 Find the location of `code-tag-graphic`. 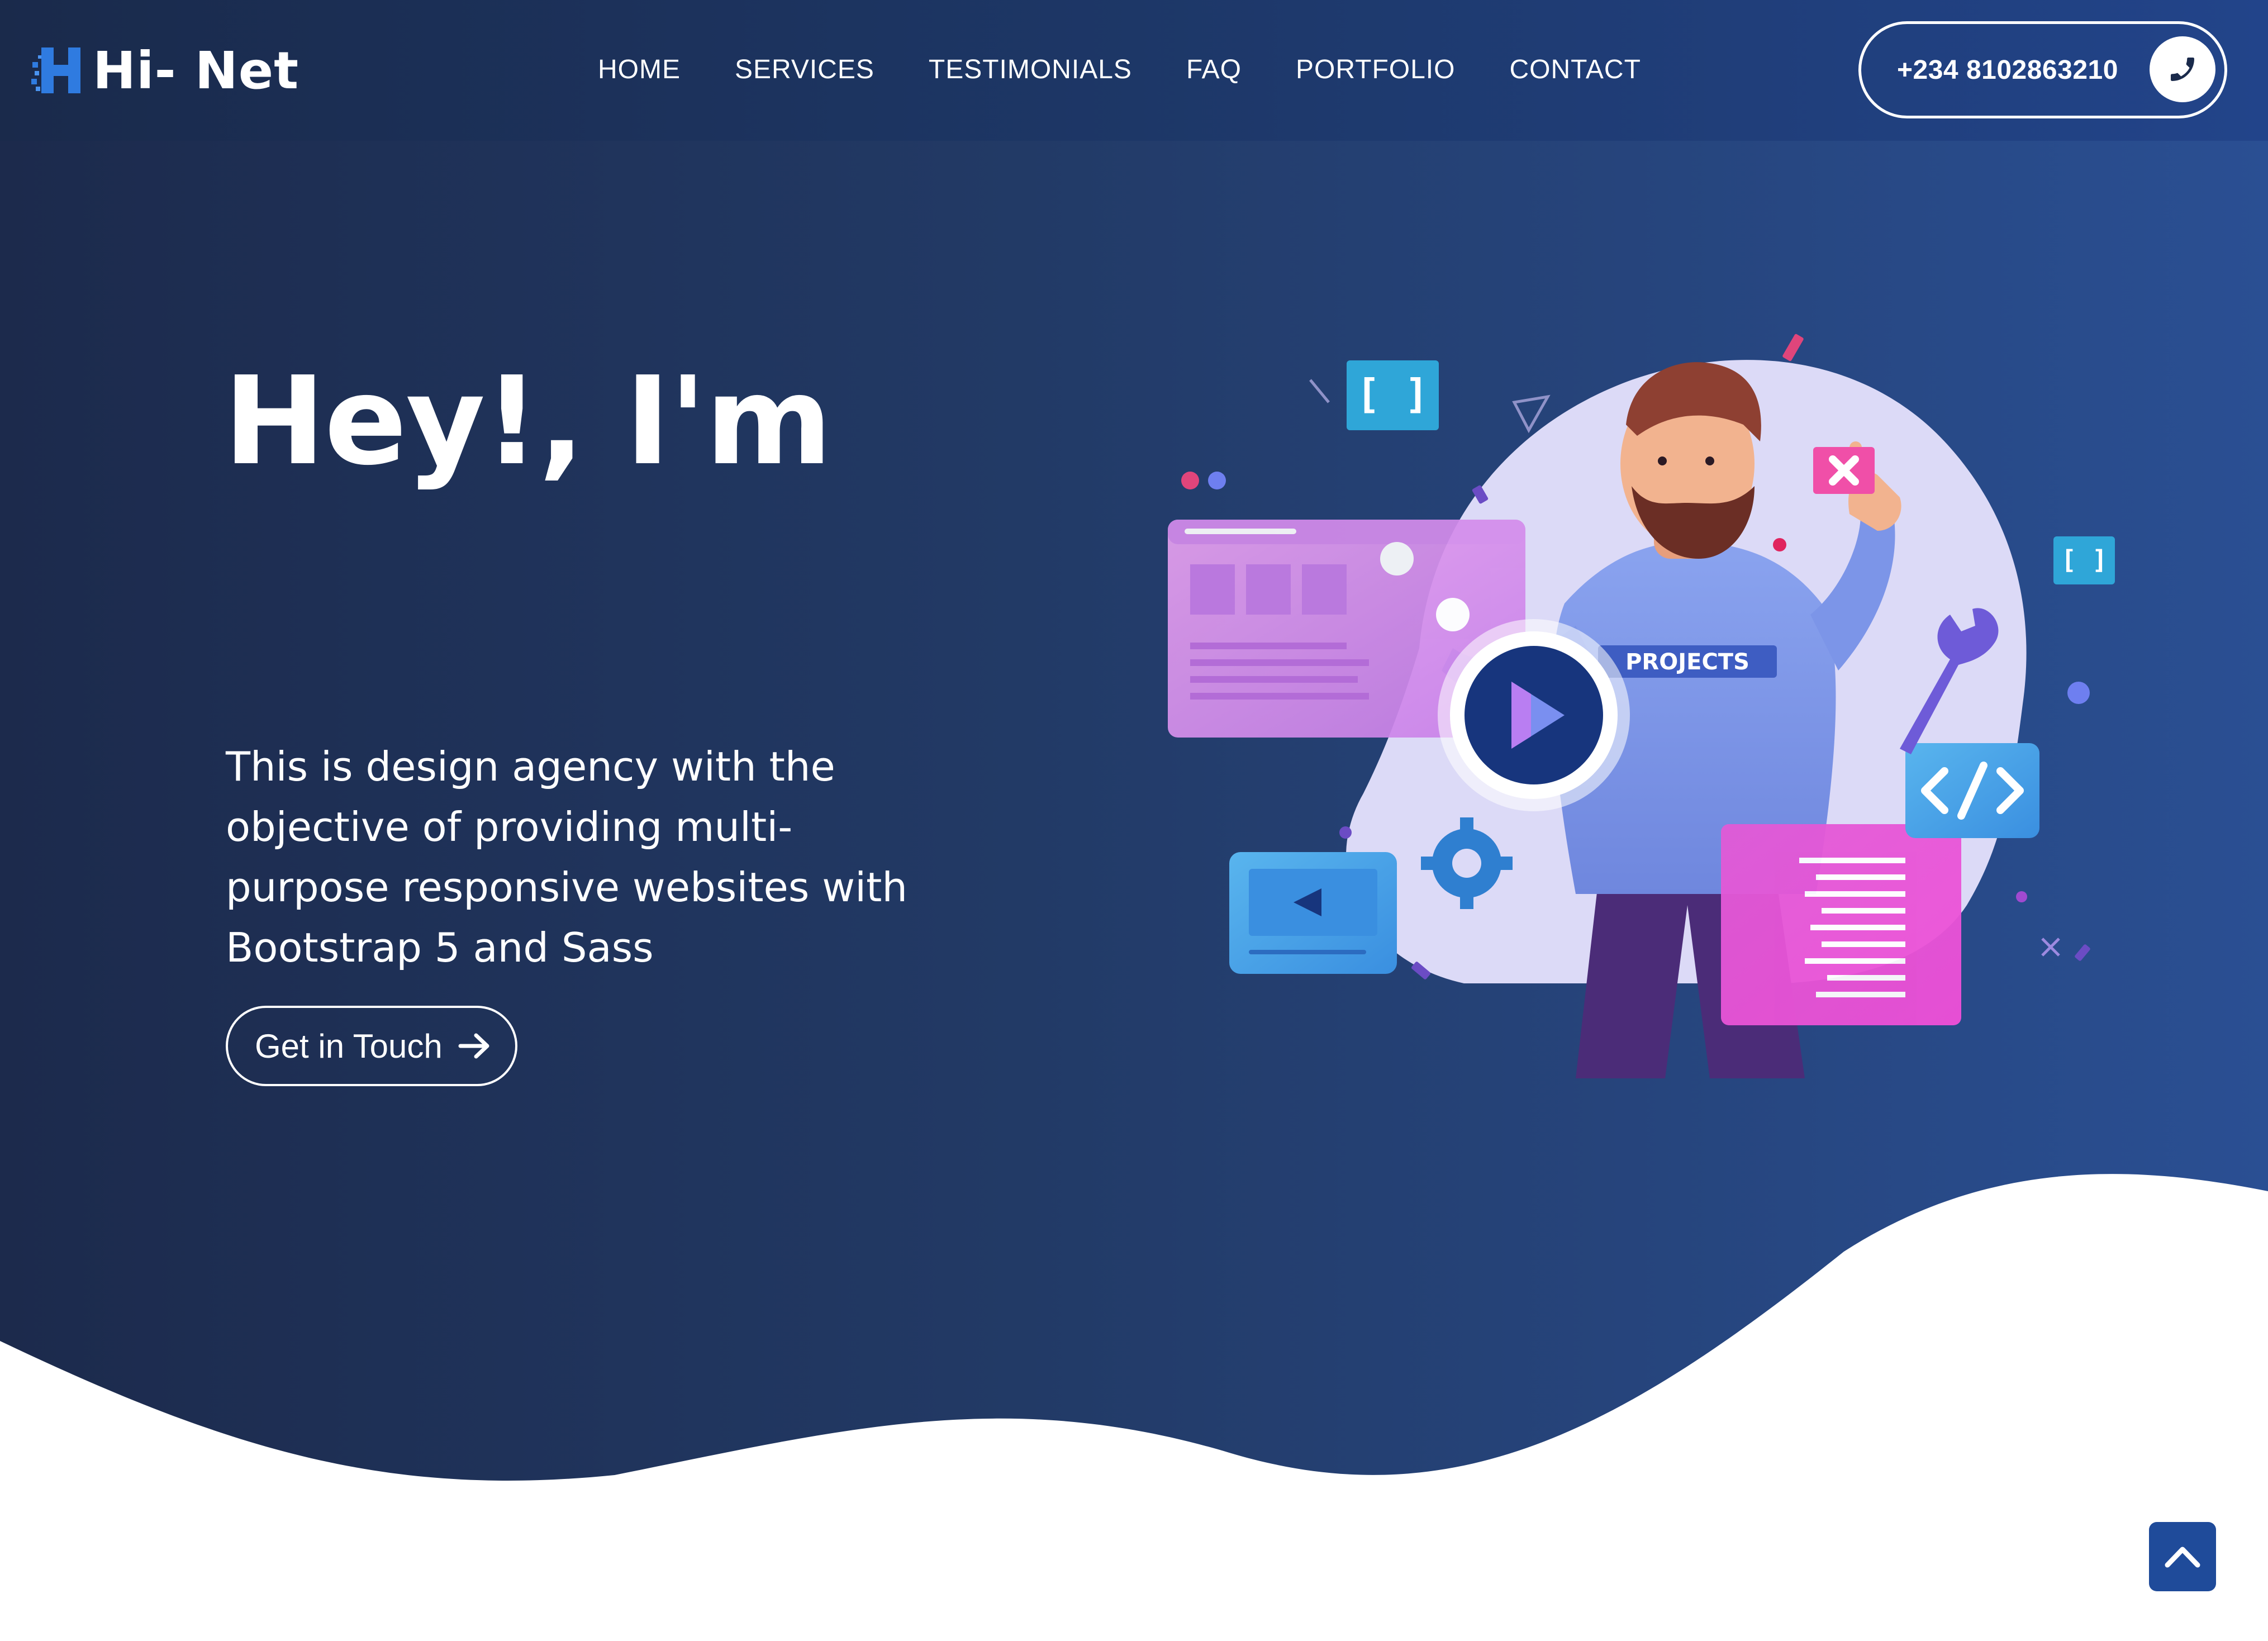

code-tag-graphic is located at coordinates (1972, 791).